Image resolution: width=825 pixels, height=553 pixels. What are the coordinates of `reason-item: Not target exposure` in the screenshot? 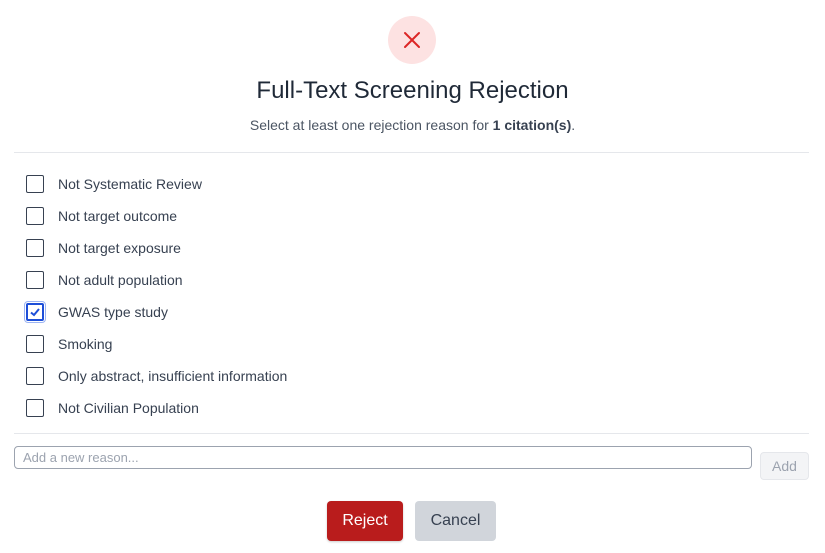 It's located at (155, 248).